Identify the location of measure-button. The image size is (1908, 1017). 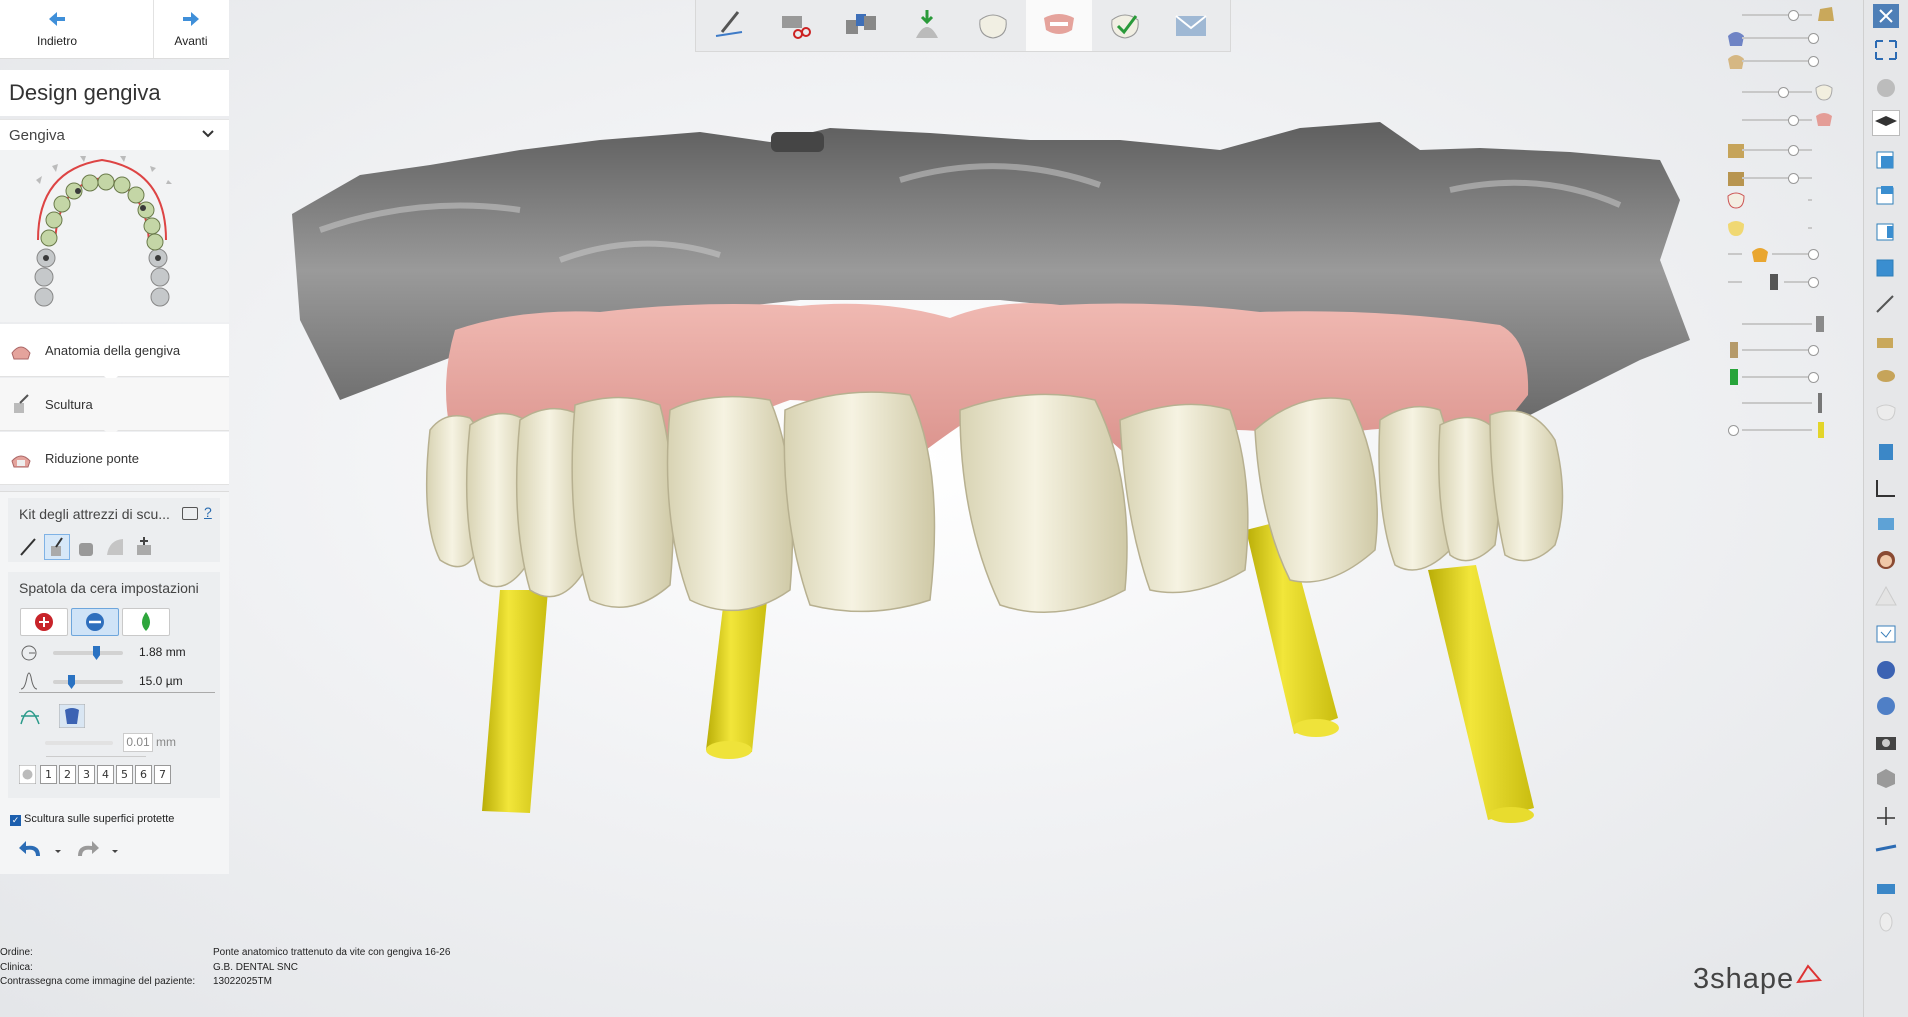
(1886, 304).